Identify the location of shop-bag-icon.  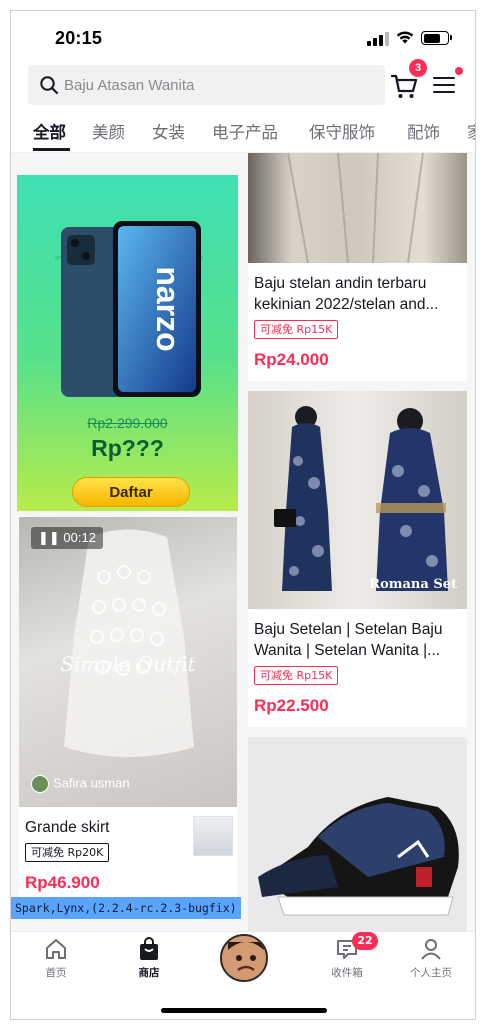
(149, 948).